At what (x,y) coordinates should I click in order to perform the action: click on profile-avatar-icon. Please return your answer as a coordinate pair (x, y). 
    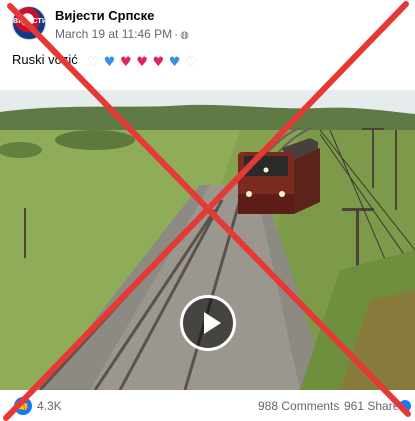
    Looking at the image, I should click on (405, 406).